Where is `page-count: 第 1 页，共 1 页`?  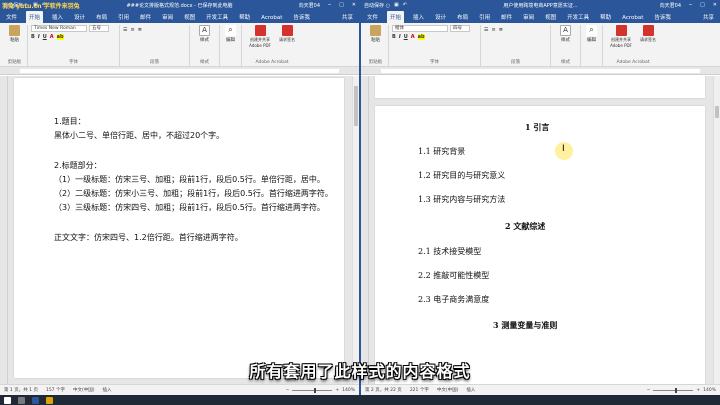 page-count: 第 1 页，共 1 页 is located at coordinates (21, 390).